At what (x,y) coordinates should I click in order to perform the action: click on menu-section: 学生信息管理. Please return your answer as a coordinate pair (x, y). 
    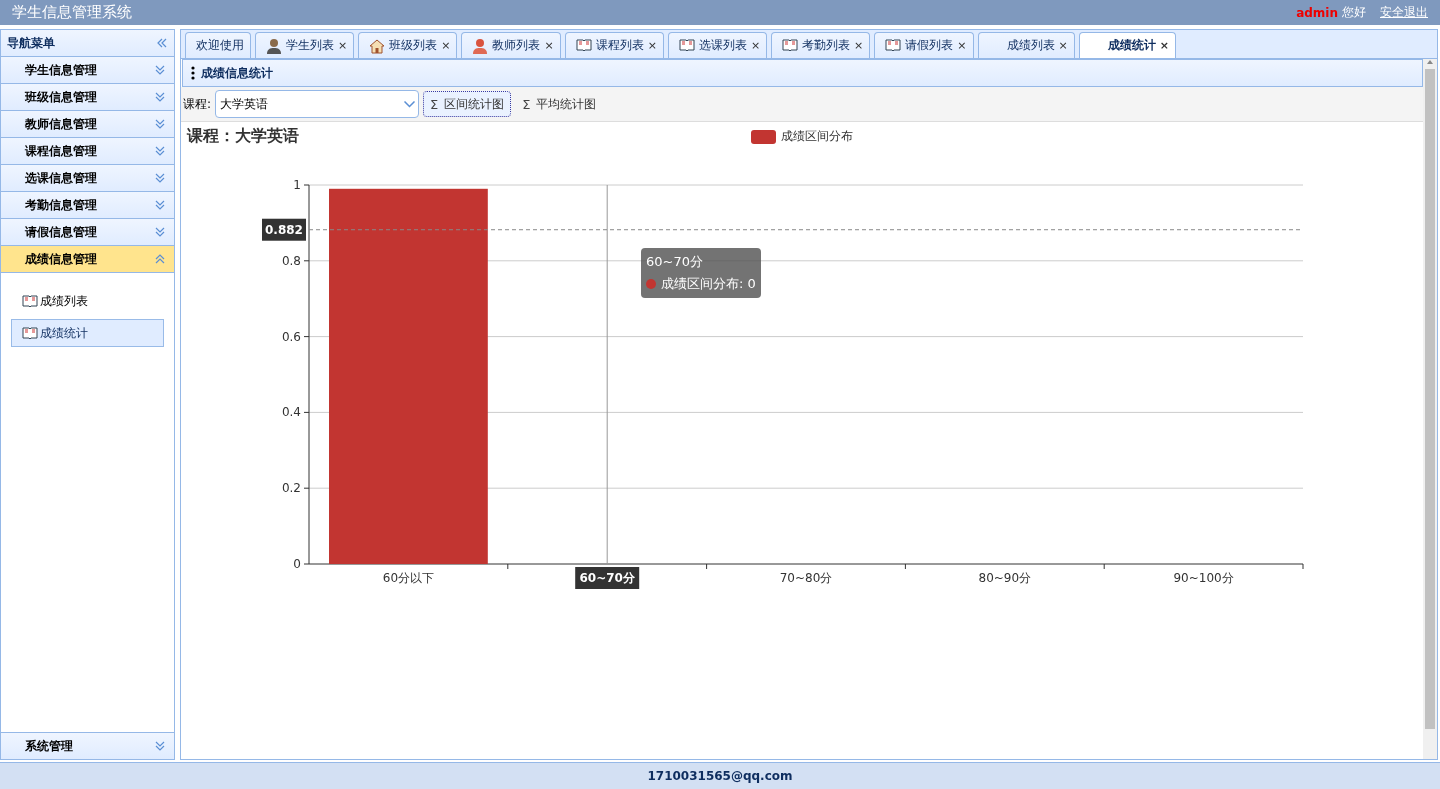
    Looking at the image, I should click on (87, 70).